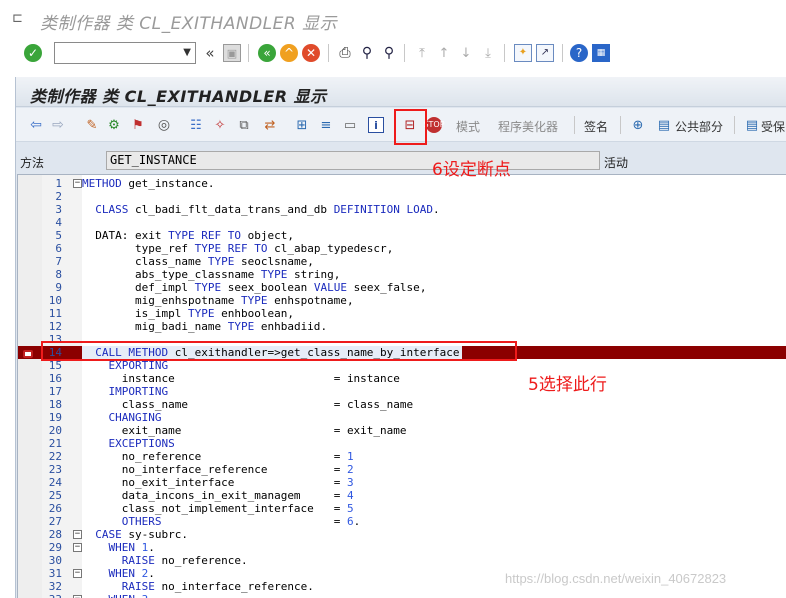 The image size is (786, 598). I want to click on indent-icon: ≡, so click(326, 125).